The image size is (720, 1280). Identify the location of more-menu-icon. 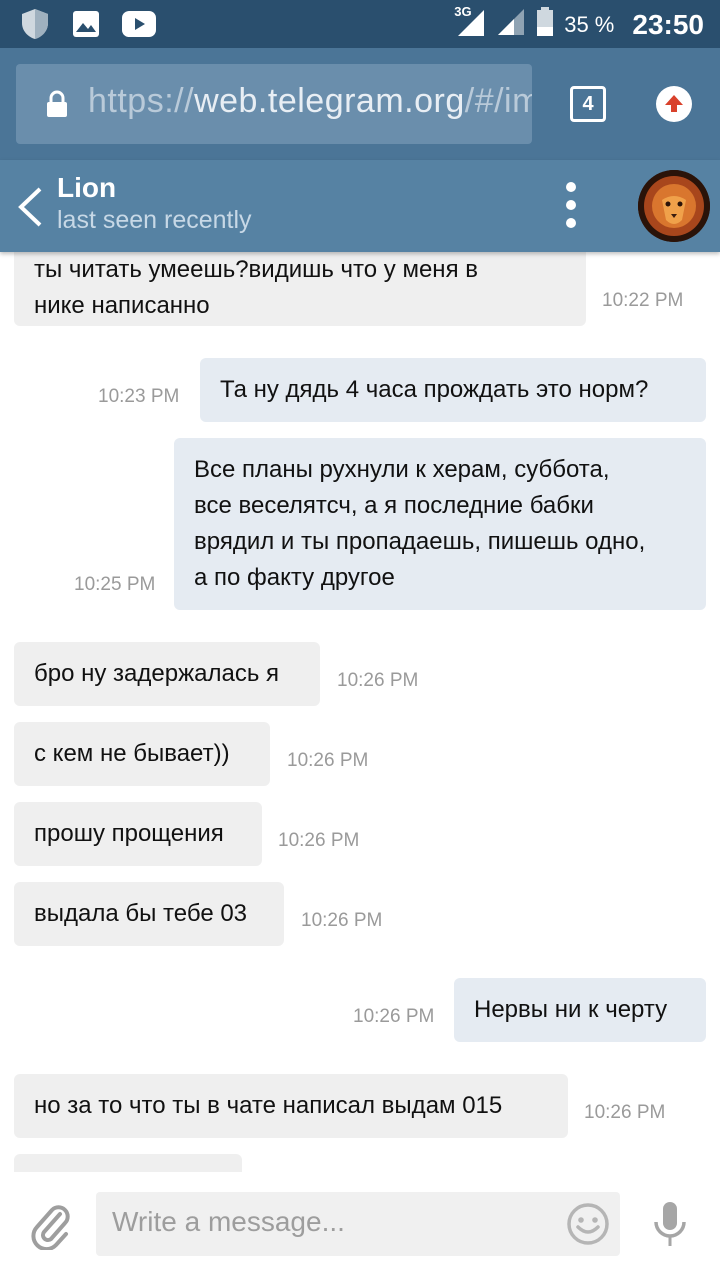
(571, 207).